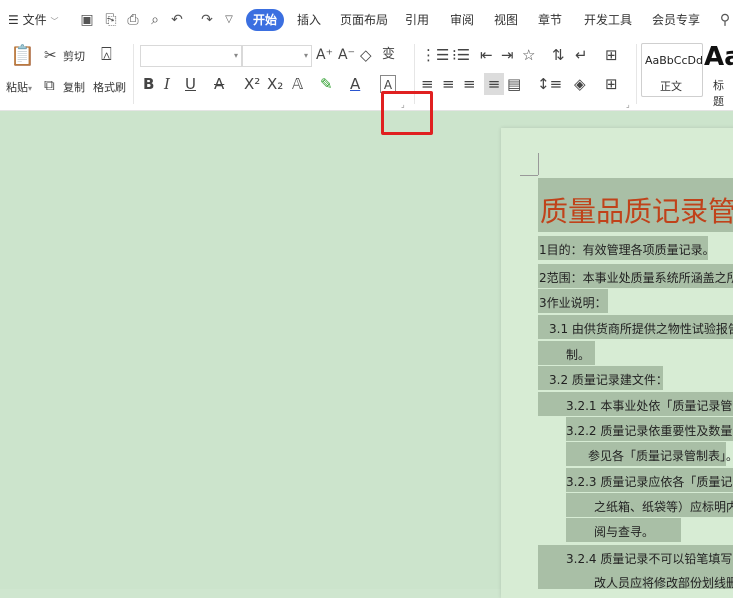 Image resolution: width=733 pixels, height=598 pixels. What do you see at coordinates (355, 84) in the screenshot?
I see `font-color-icon: A` at bounding box center [355, 84].